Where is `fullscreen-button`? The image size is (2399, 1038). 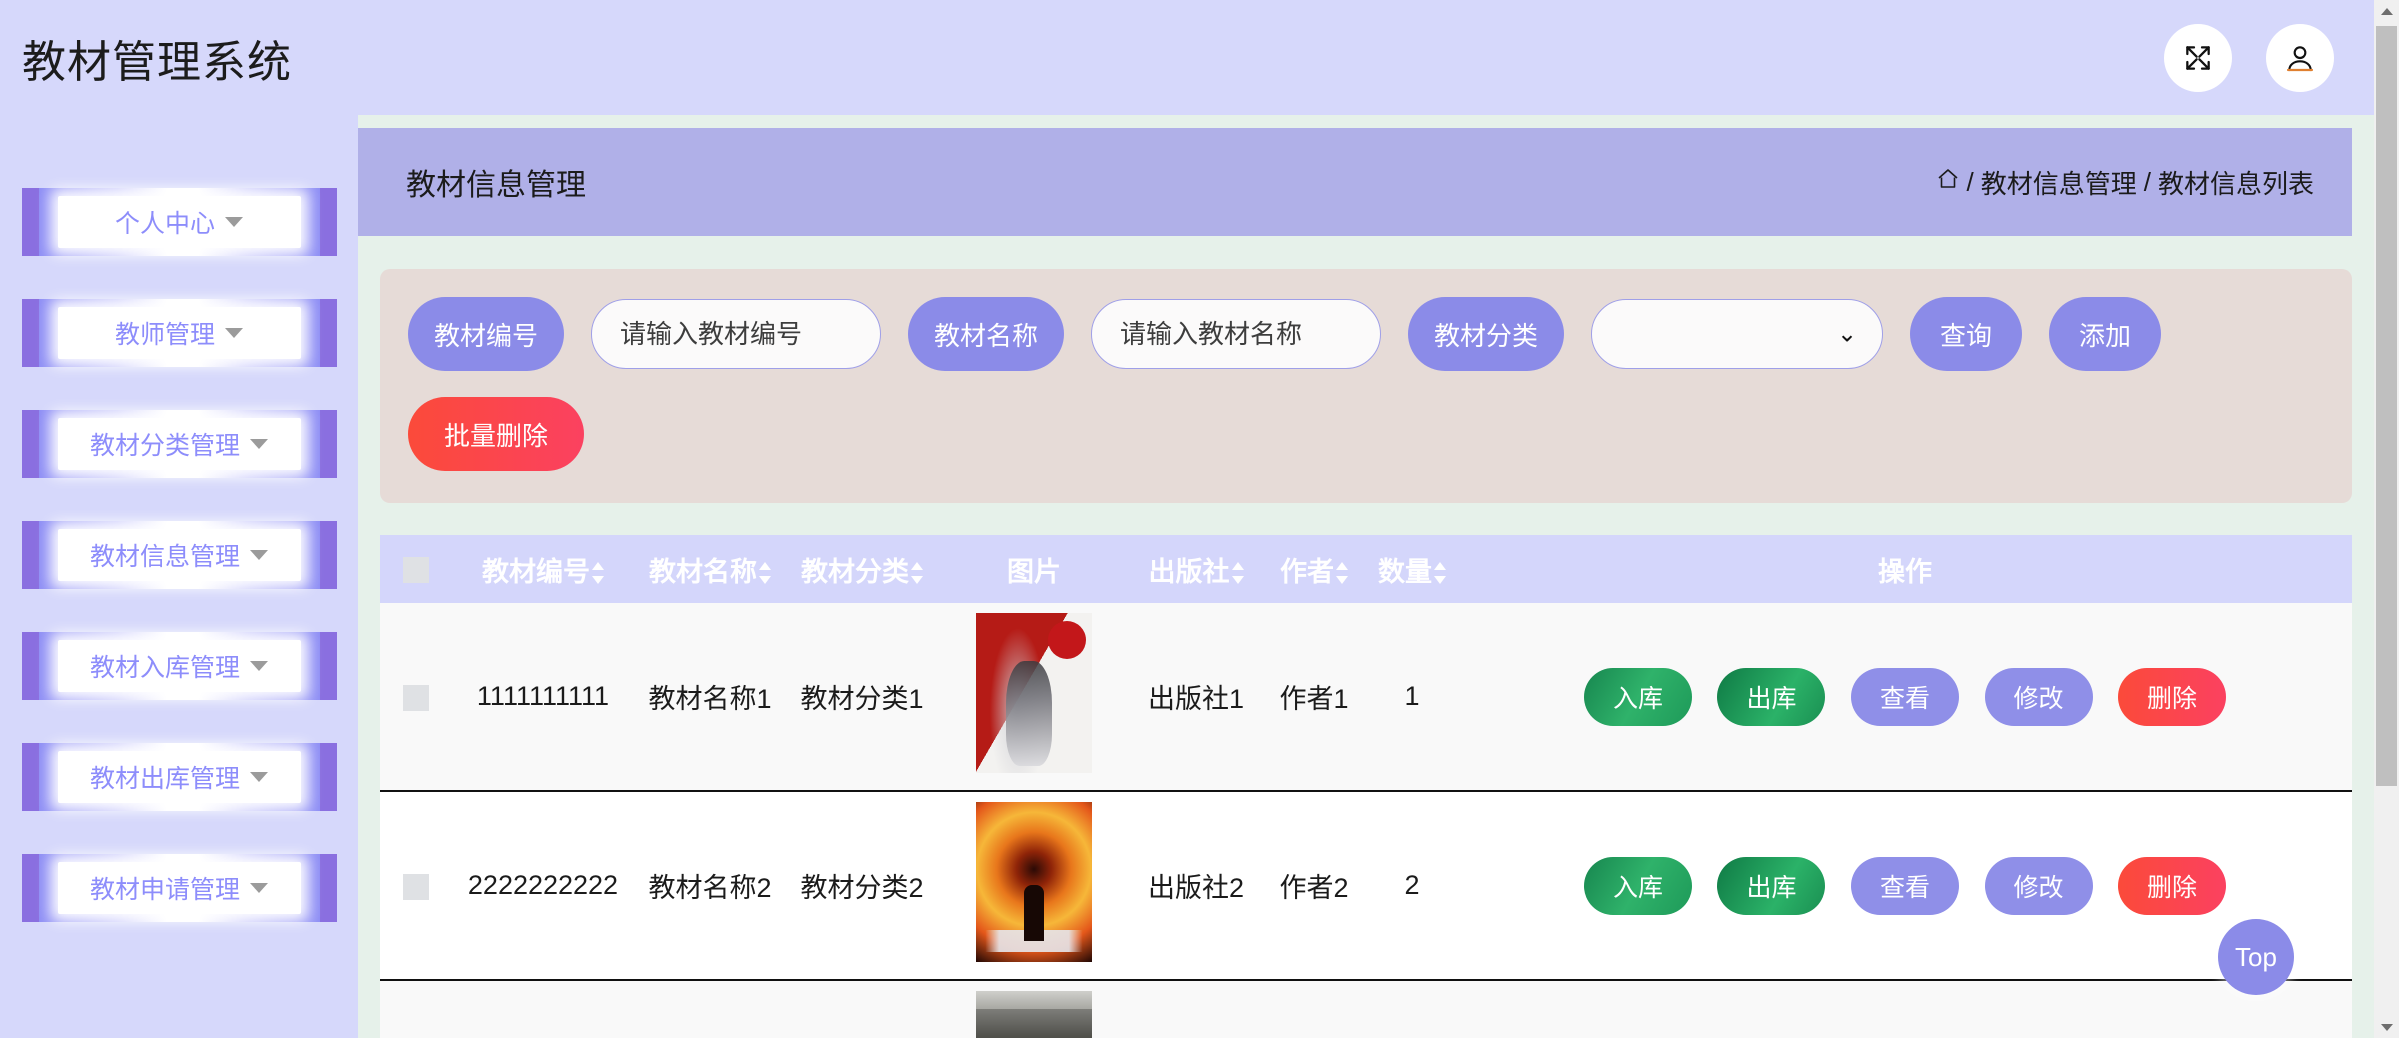
fullscreen-button is located at coordinates (2198, 57).